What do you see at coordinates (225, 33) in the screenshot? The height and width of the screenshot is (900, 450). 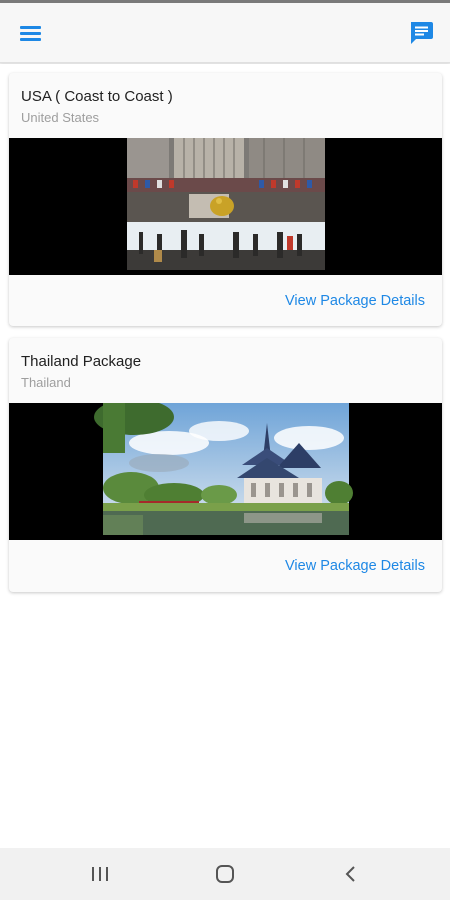 I see `app-bar` at bounding box center [225, 33].